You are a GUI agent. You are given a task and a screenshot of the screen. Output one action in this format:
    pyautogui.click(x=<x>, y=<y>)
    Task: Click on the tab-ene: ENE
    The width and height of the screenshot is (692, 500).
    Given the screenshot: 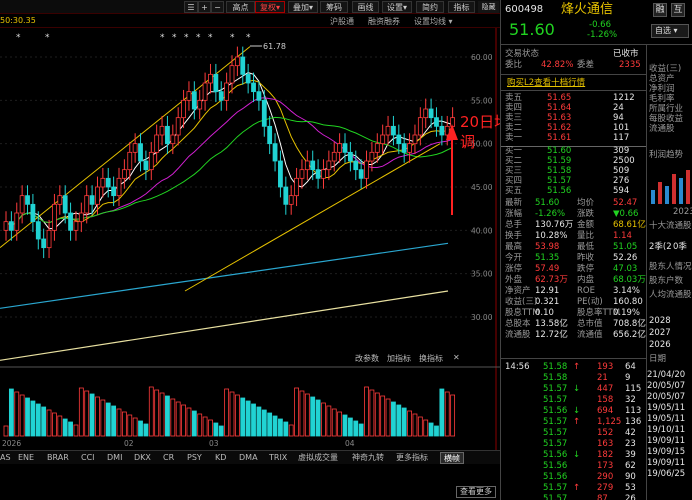 What is the action you would take?
    pyautogui.click(x=26, y=458)
    